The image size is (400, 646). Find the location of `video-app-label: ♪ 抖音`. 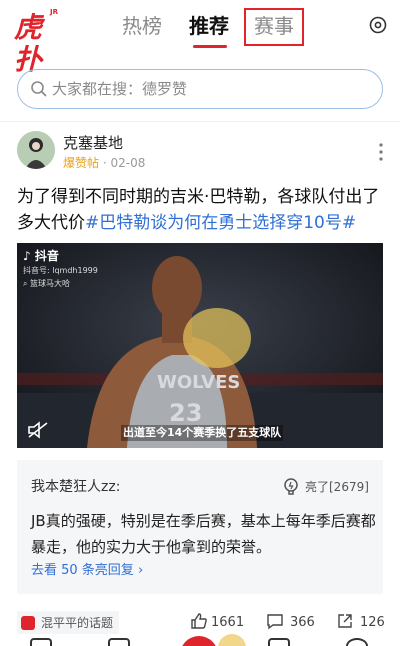

video-app-label: ♪ 抖音 is located at coordinates (41, 256).